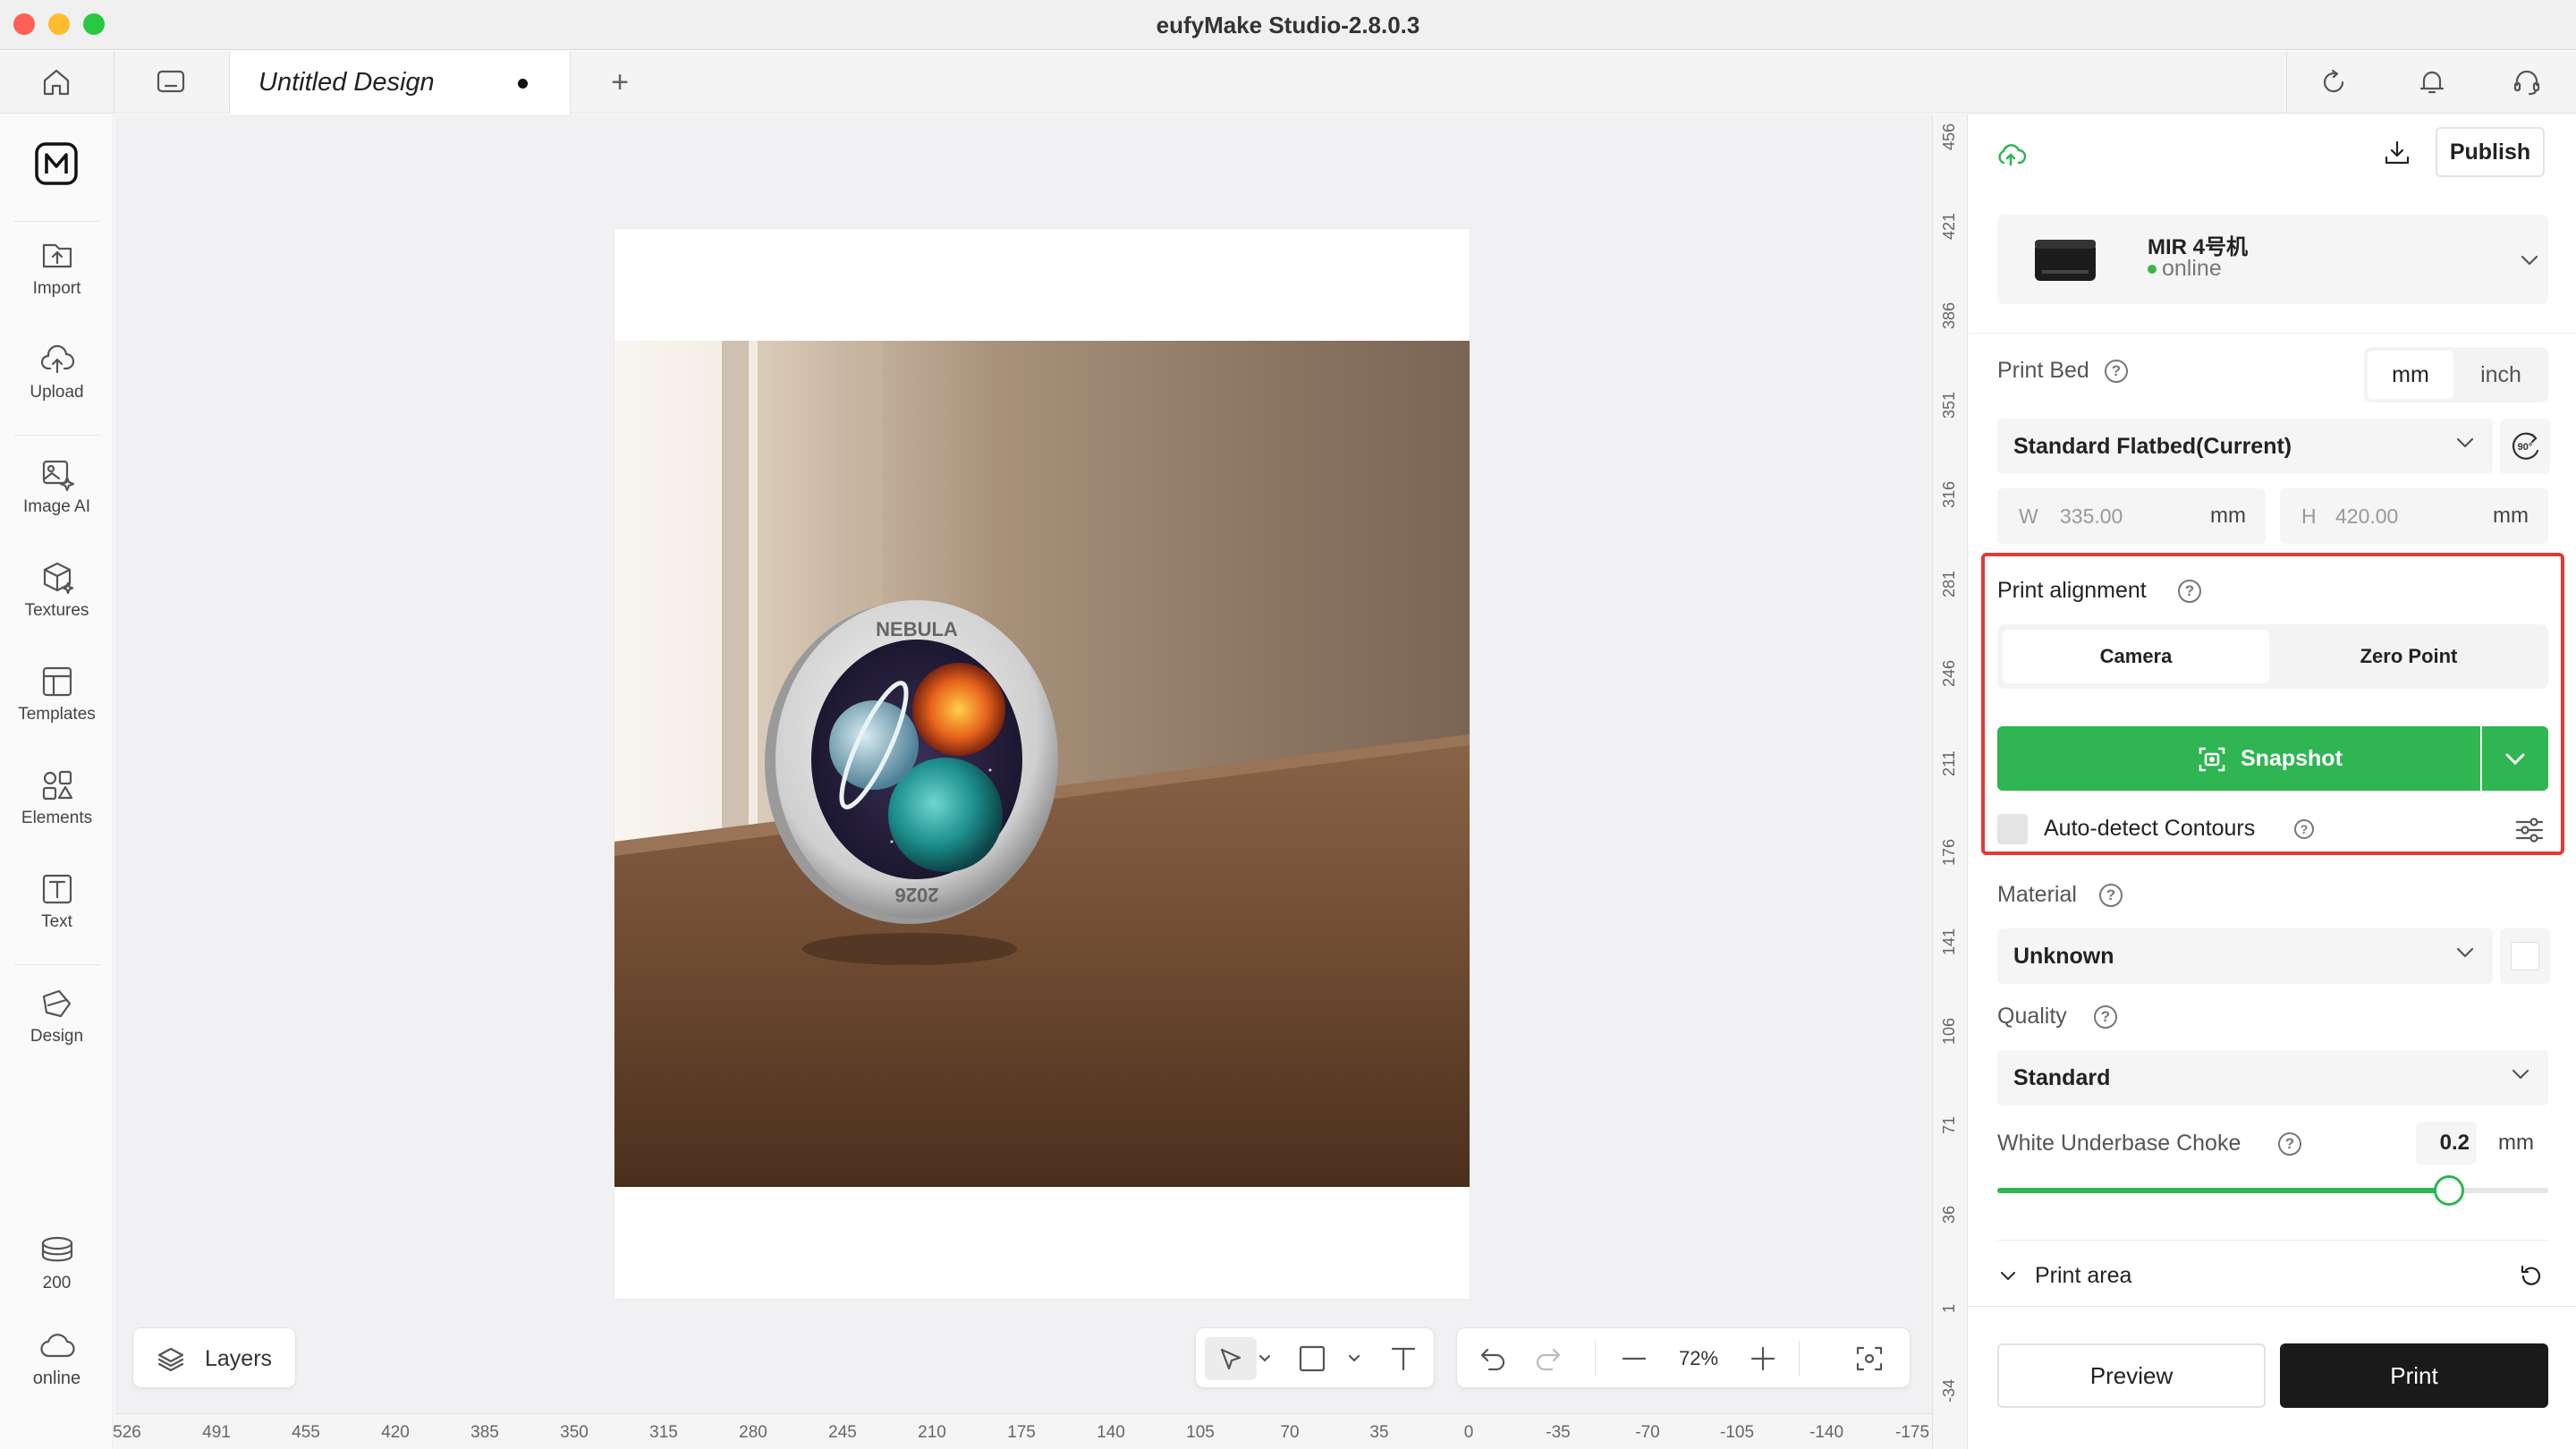  What do you see at coordinates (1699, 1358) in the screenshot?
I see `zoom-level: 72%` at bounding box center [1699, 1358].